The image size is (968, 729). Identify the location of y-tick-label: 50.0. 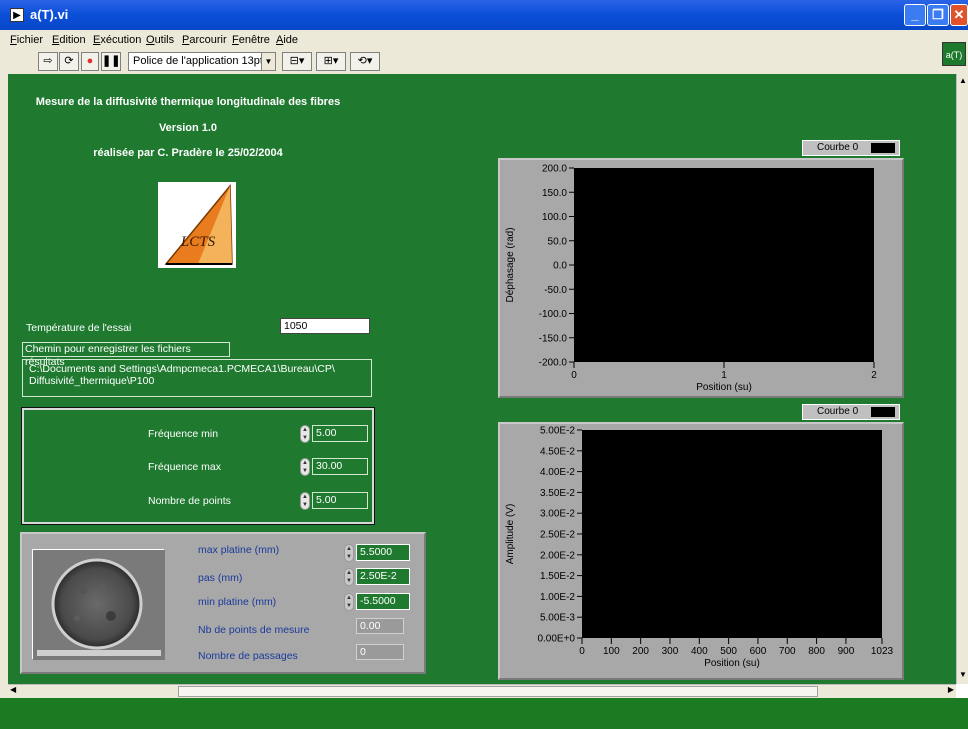
(558, 241).